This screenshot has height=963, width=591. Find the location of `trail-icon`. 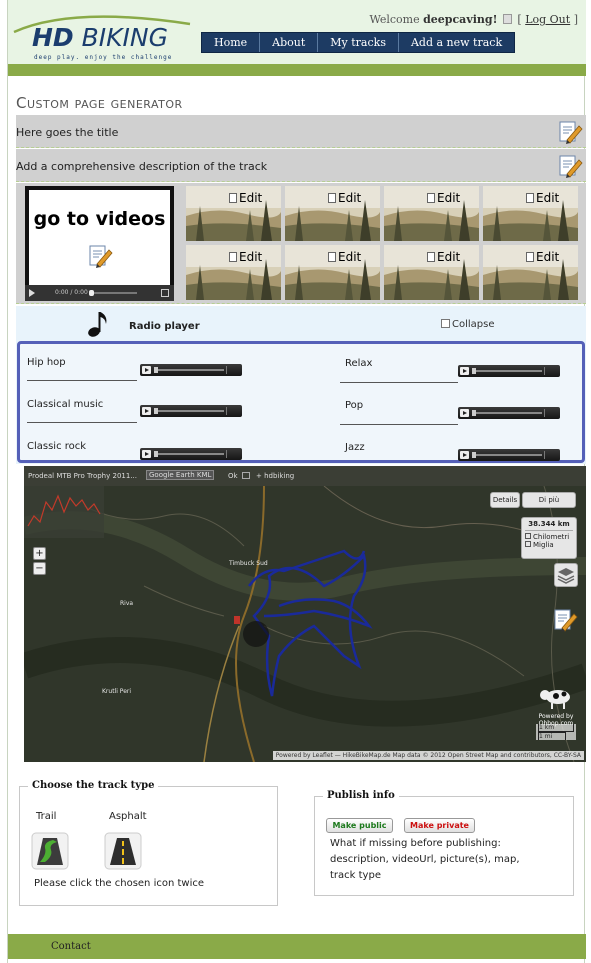

trail-icon is located at coordinates (50, 851).